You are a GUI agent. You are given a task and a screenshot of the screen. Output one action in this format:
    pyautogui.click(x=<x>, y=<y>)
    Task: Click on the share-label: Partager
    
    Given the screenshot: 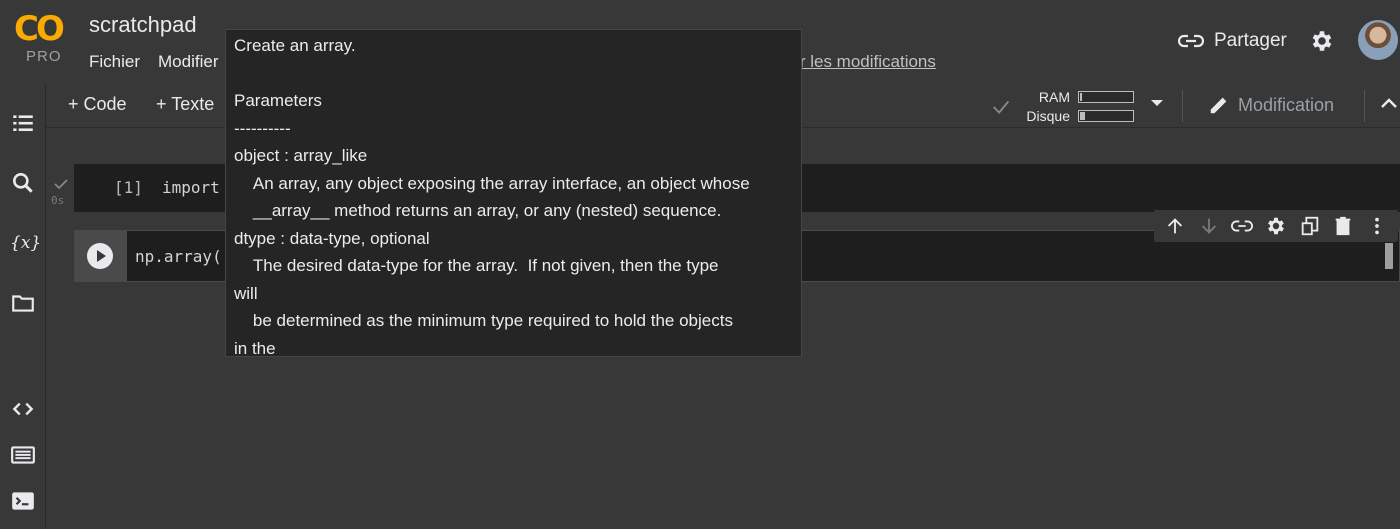 What is the action you would take?
    pyautogui.click(x=1250, y=40)
    